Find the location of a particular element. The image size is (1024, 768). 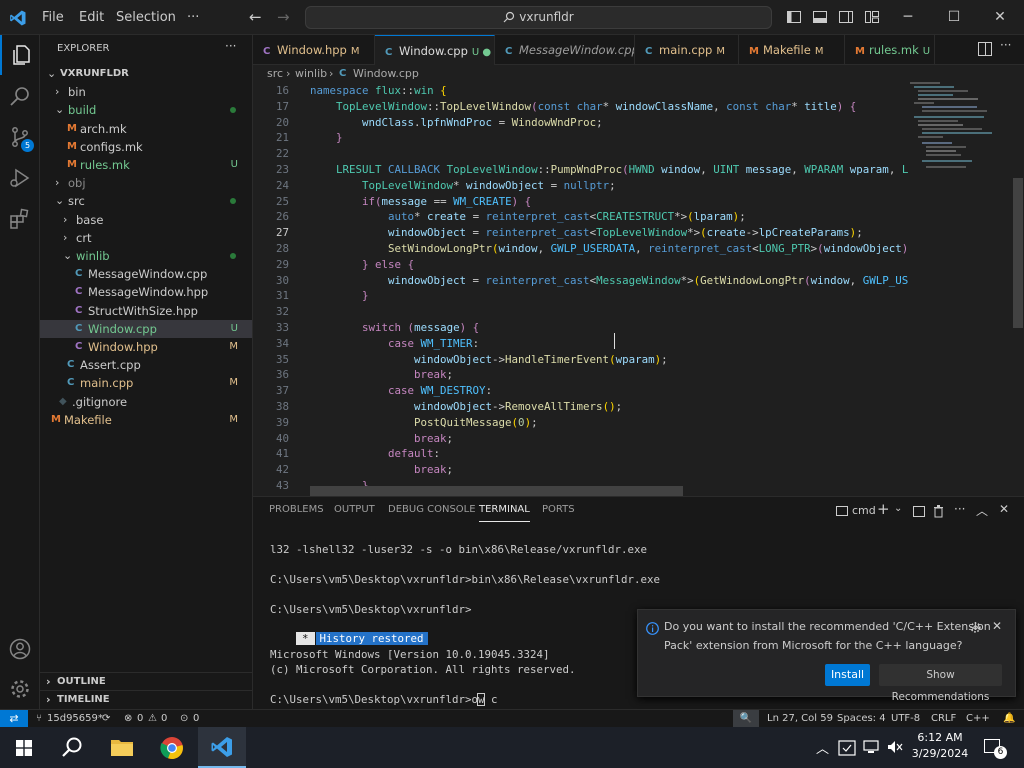

editor-tab: M Makefile M is located at coordinates (792, 50).